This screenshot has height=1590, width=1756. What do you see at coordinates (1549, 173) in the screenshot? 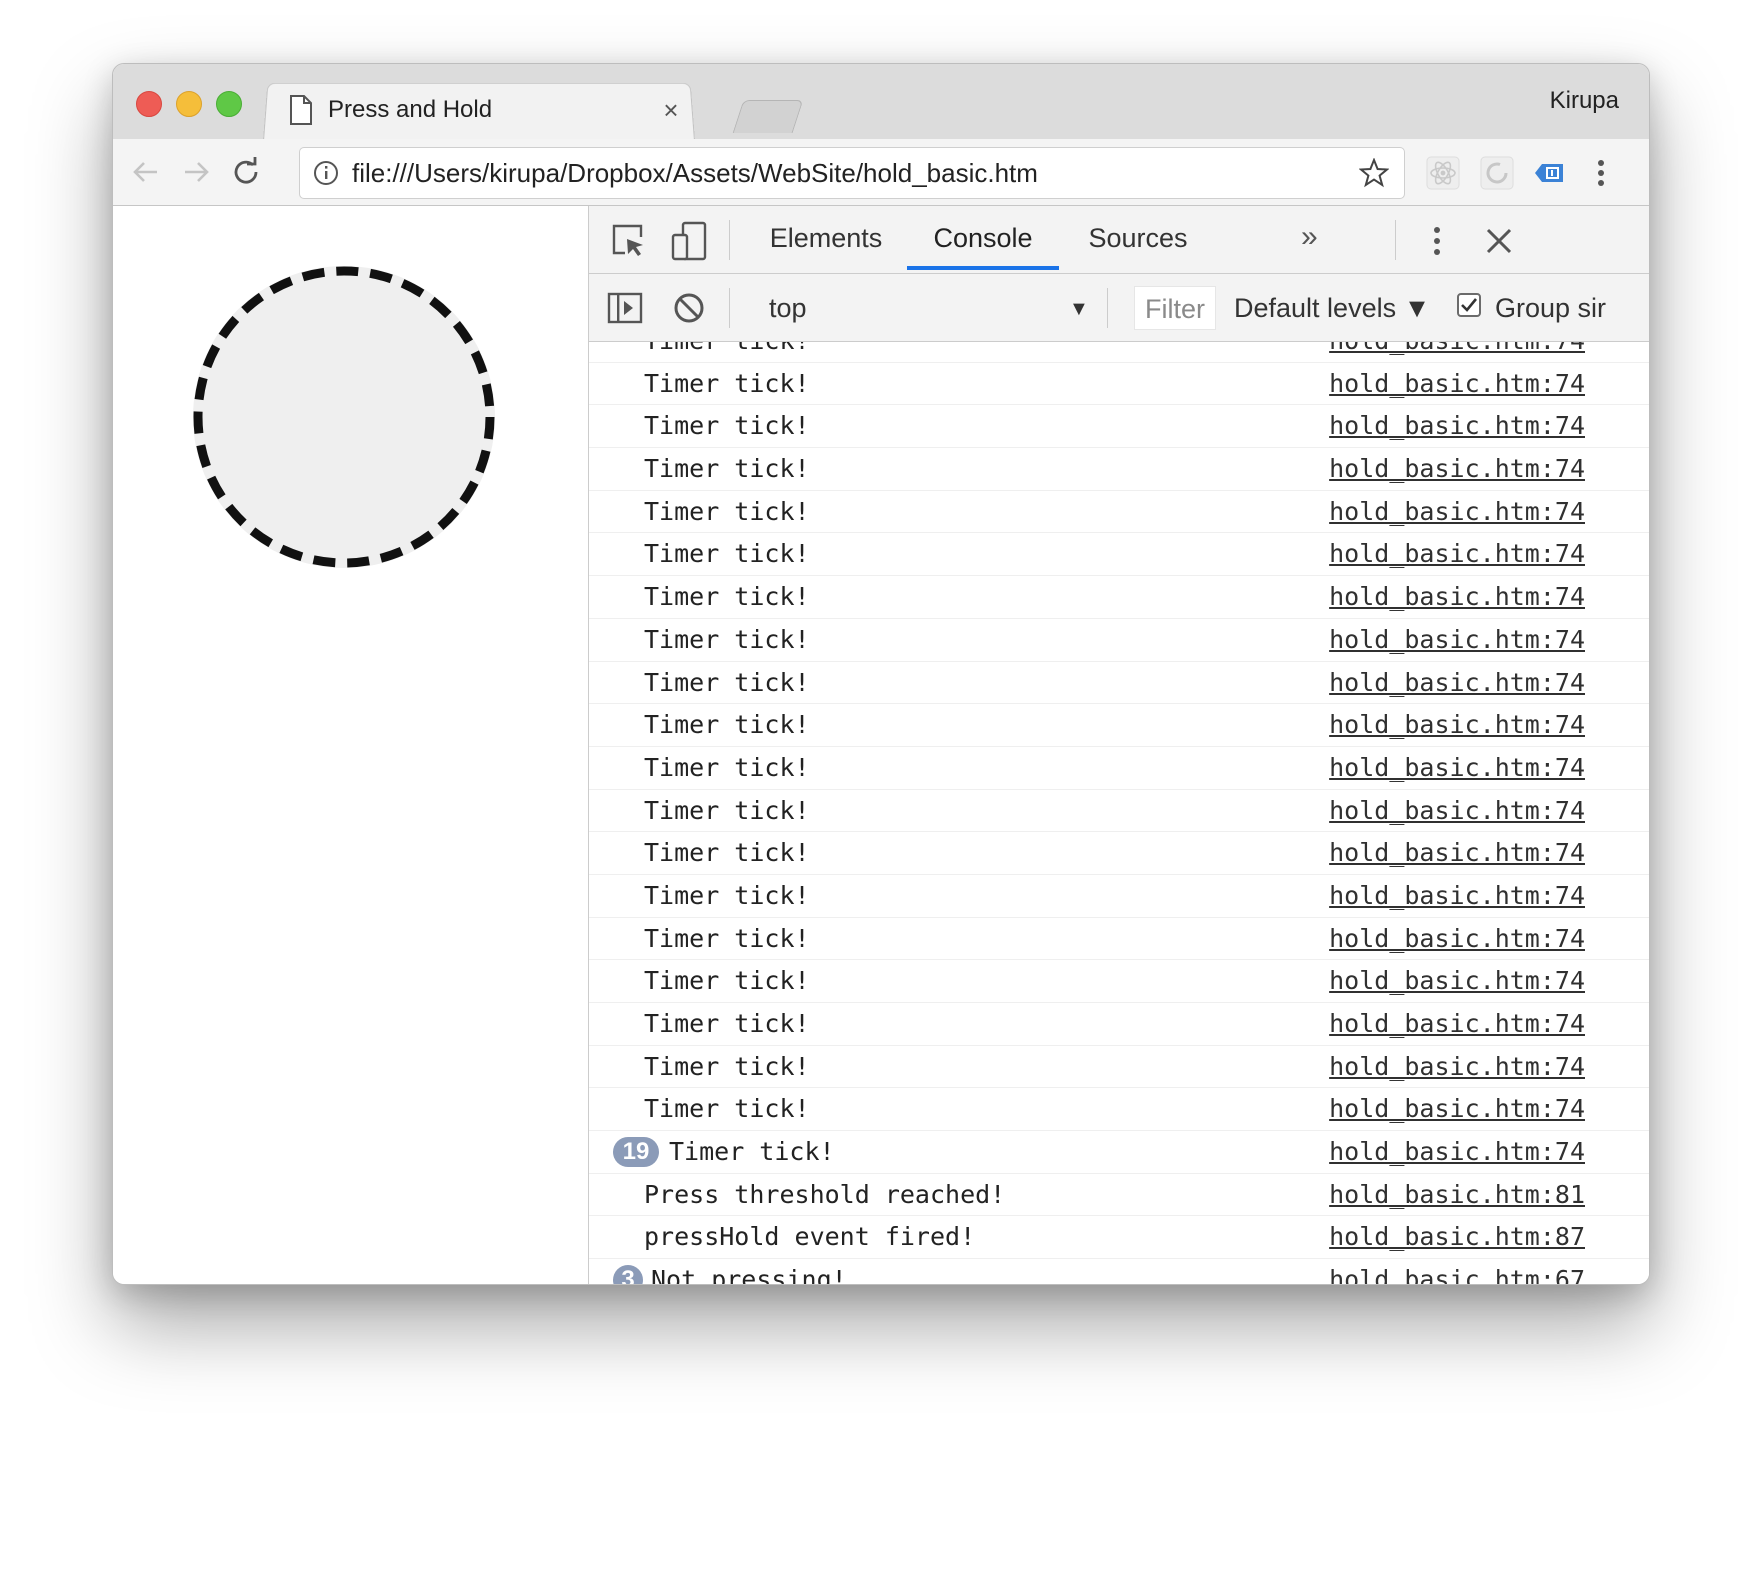
I see `extension-tag-icon` at bounding box center [1549, 173].